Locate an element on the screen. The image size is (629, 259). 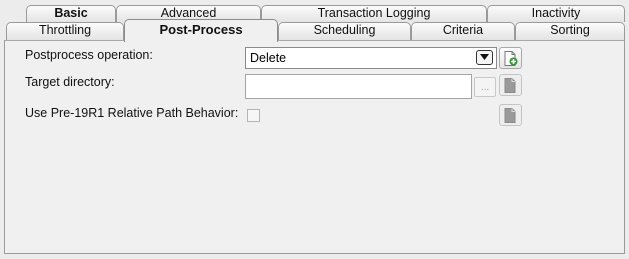
relative-path-label: Use Pre-19R1 Relative Path Behavior: is located at coordinates (132, 113).